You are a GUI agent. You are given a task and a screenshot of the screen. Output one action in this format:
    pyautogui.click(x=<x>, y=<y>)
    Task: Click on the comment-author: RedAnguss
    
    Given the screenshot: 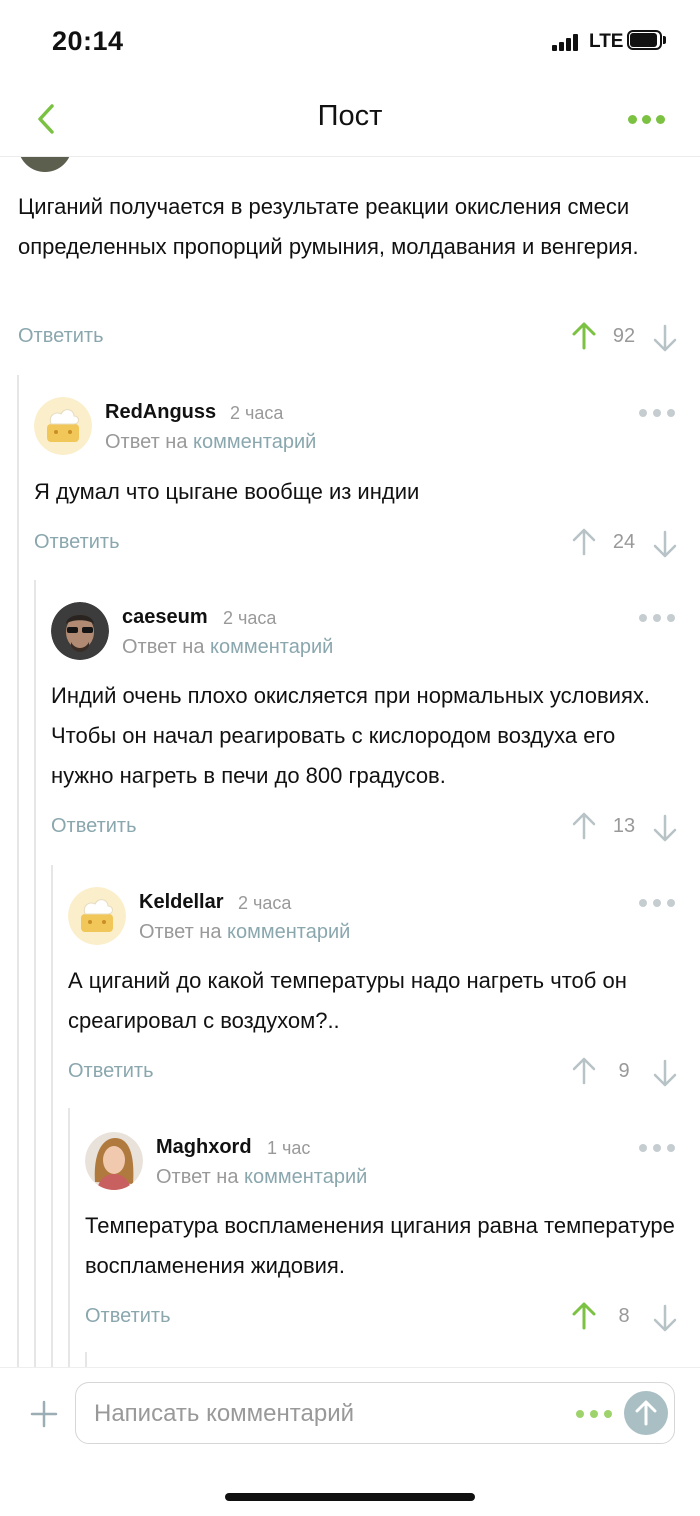 What is the action you would take?
    pyautogui.click(x=160, y=412)
    